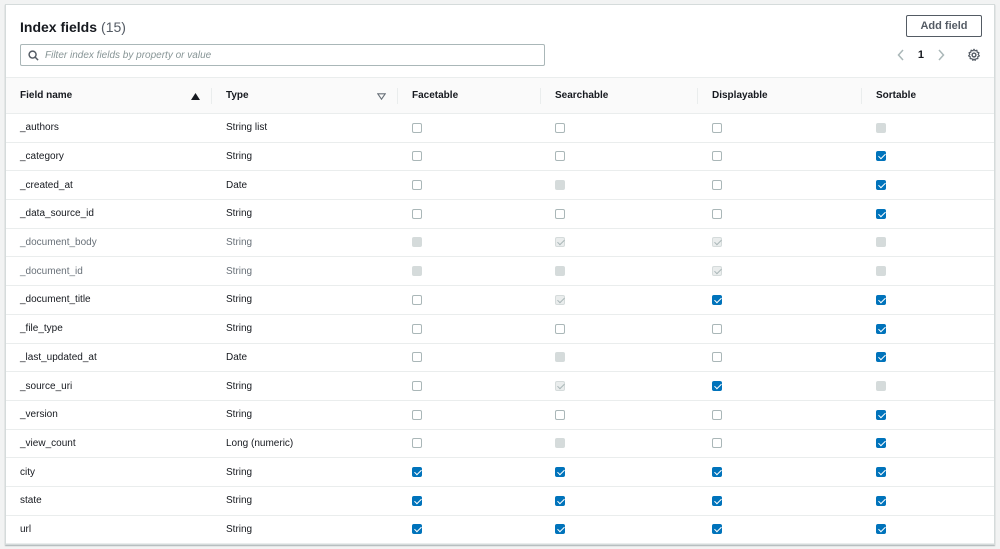 This screenshot has width=1000, height=549. What do you see at coordinates (305, 96) in the screenshot?
I see `column-header-type: Type` at bounding box center [305, 96].